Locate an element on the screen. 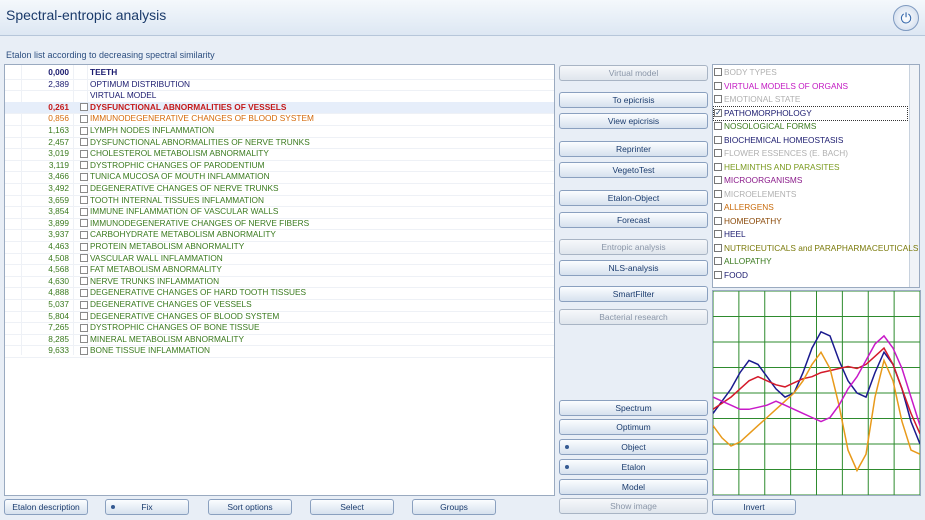 Image resolution: width=925 pixels, height=520 pixels. category-item: PATHOMORPHOLOGY is located at coordinates (810, 113).